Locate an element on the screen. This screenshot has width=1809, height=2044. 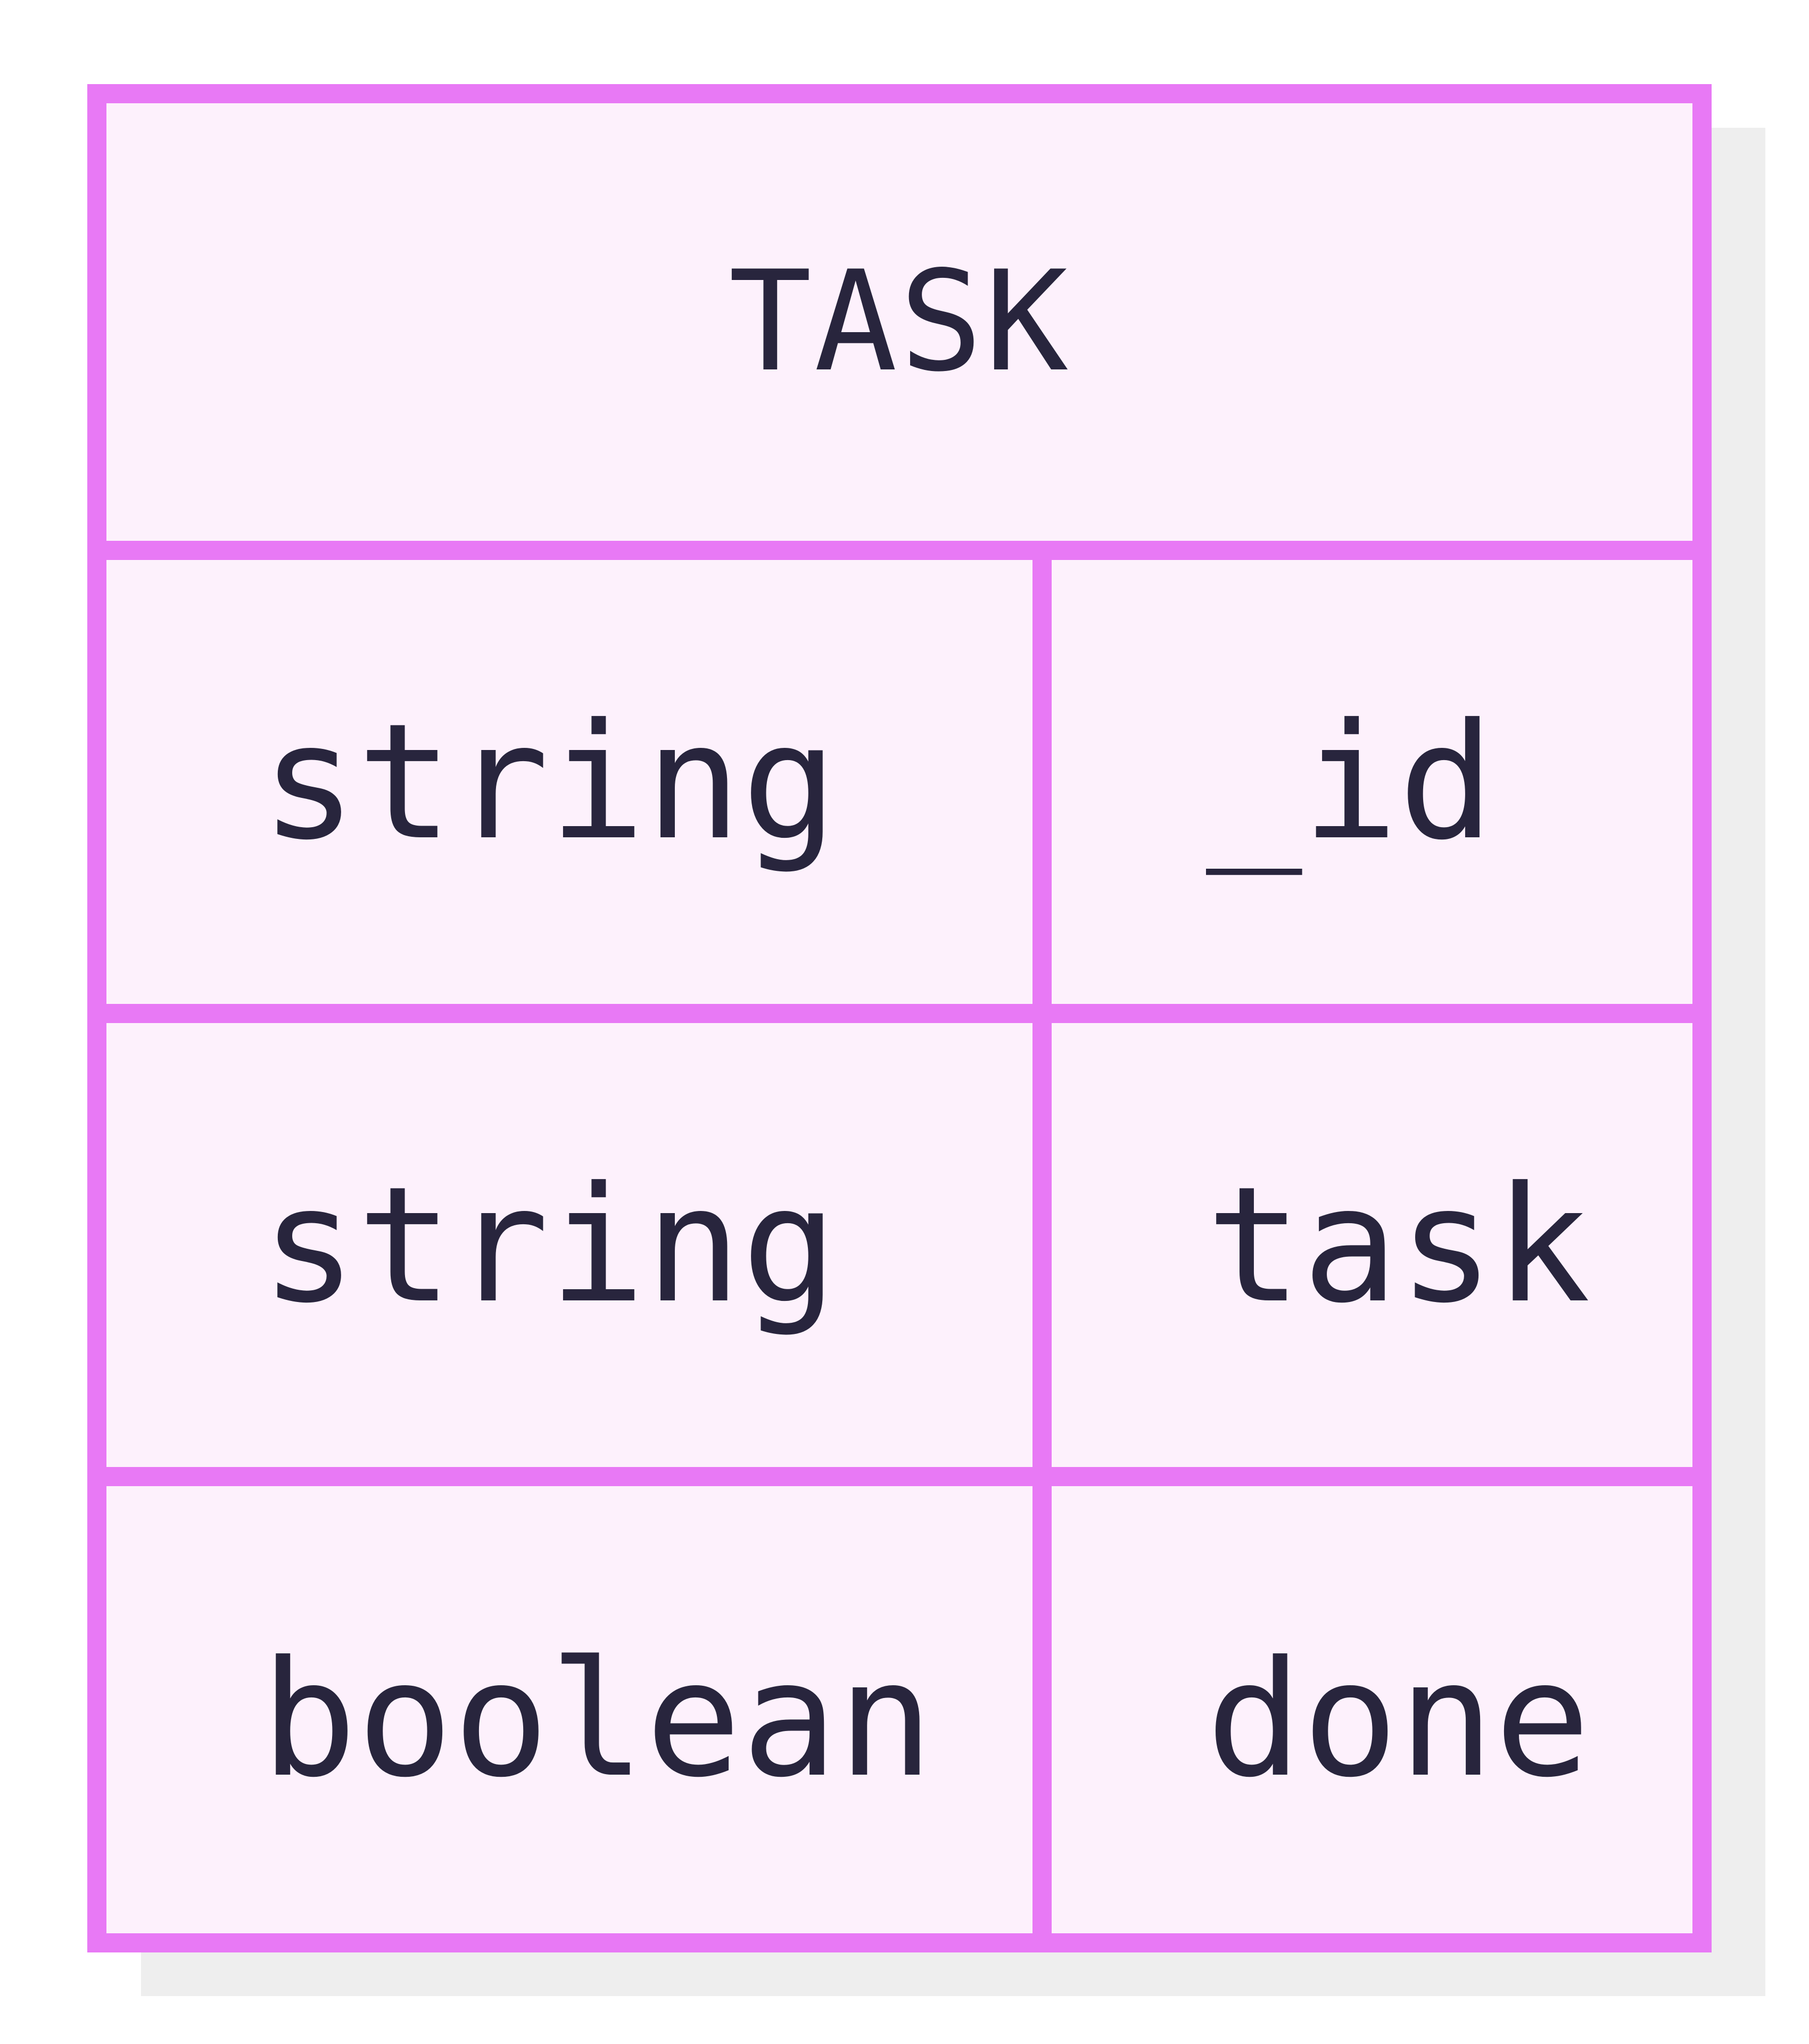
attribute-name: _id is located at coordinates (1350, 782).